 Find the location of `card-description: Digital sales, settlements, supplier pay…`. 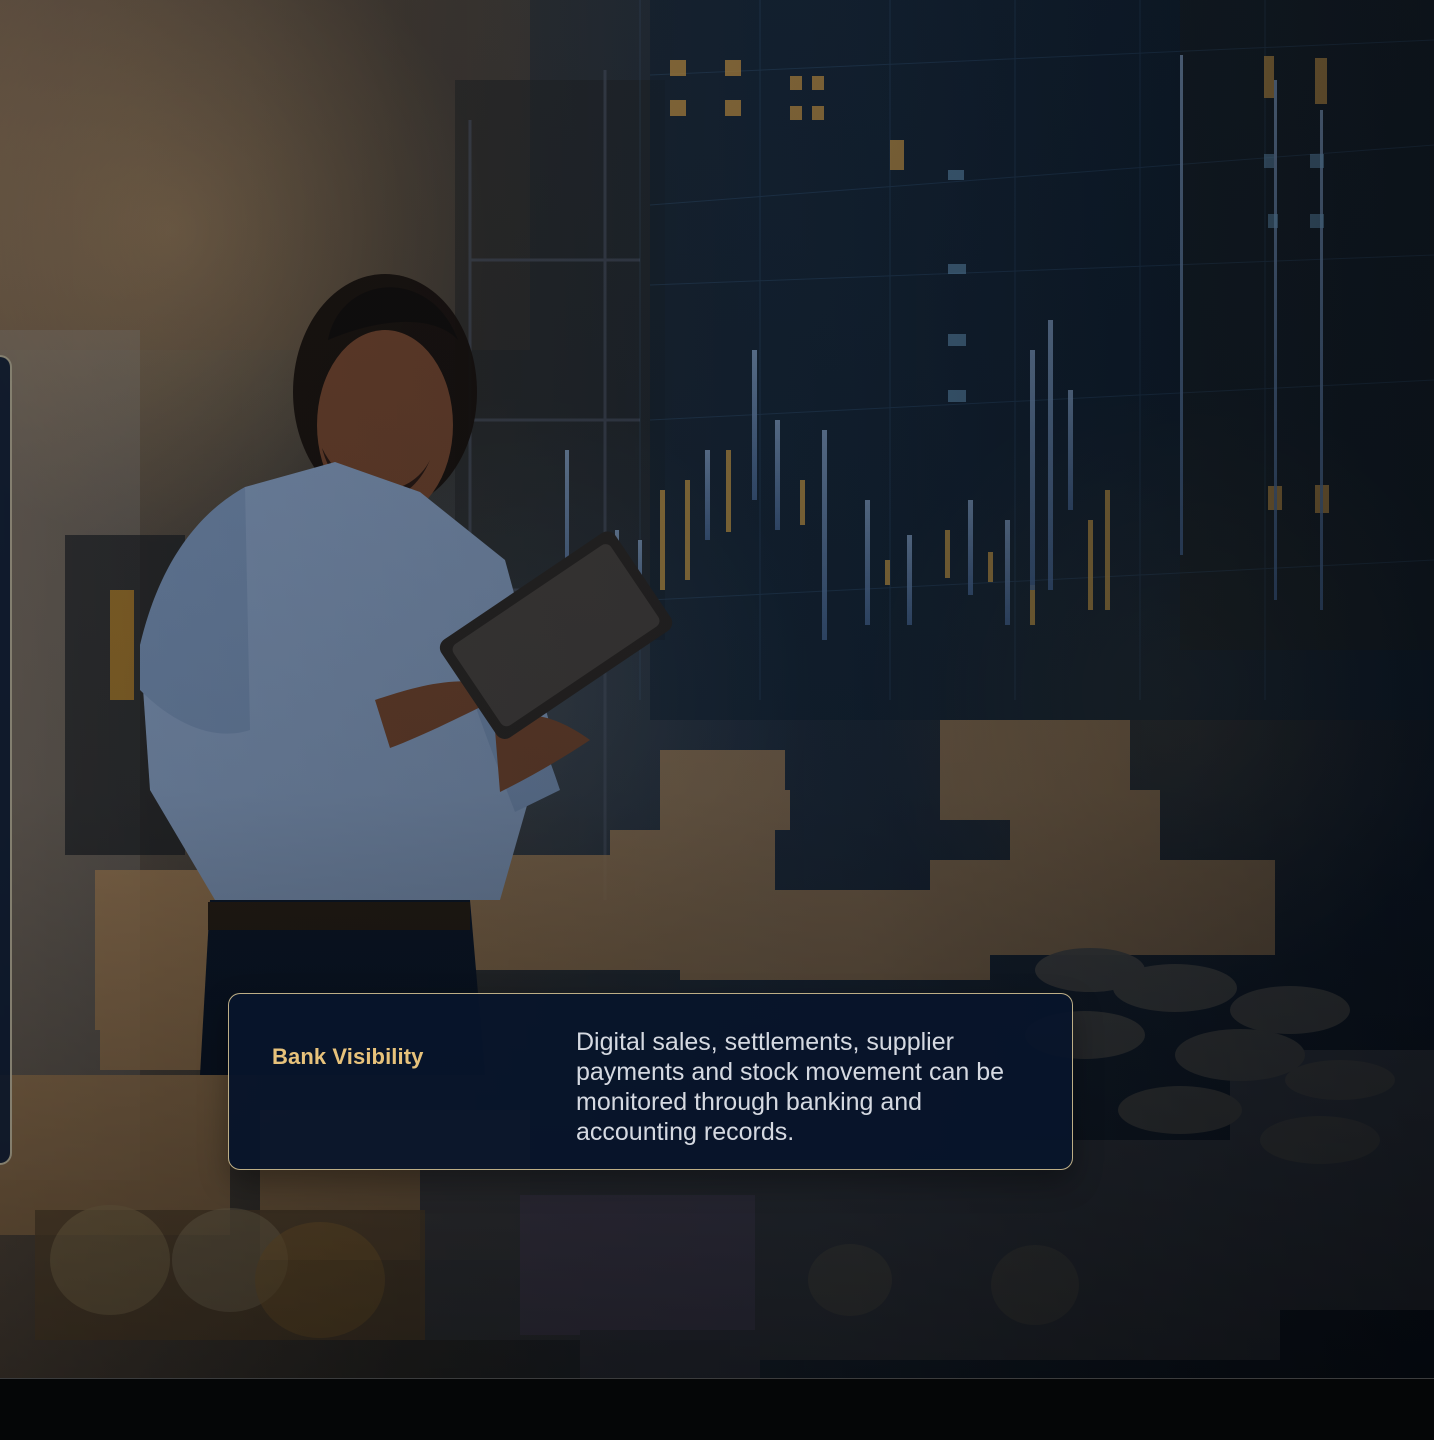

card-description: Digital sales, settlements, supplier pay… is located at coordinates (790, 1087).